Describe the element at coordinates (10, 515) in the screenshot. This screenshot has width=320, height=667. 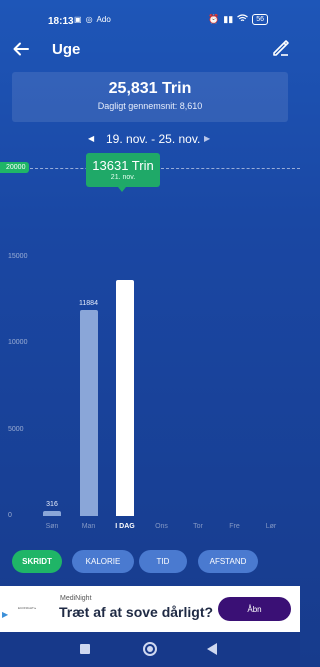
I see `y-tick-label: 0` at that location.